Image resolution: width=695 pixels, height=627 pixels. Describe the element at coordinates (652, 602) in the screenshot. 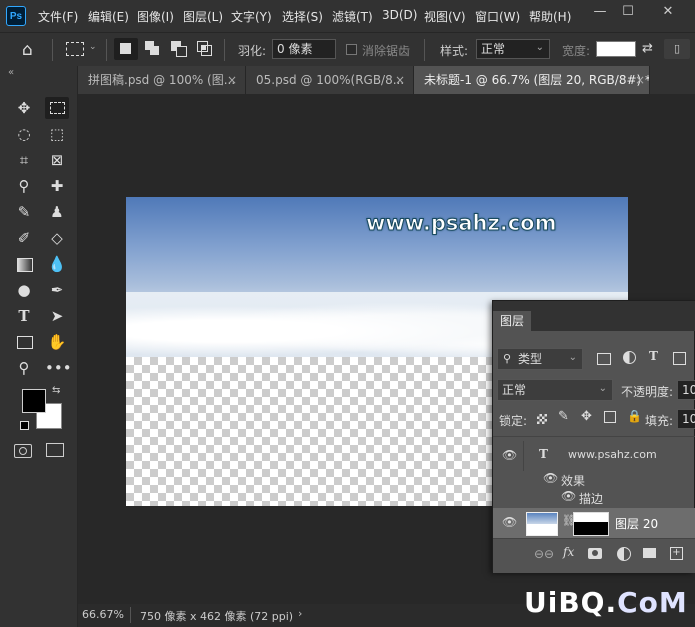

I see `watermark-part-2: CoM` at that location.